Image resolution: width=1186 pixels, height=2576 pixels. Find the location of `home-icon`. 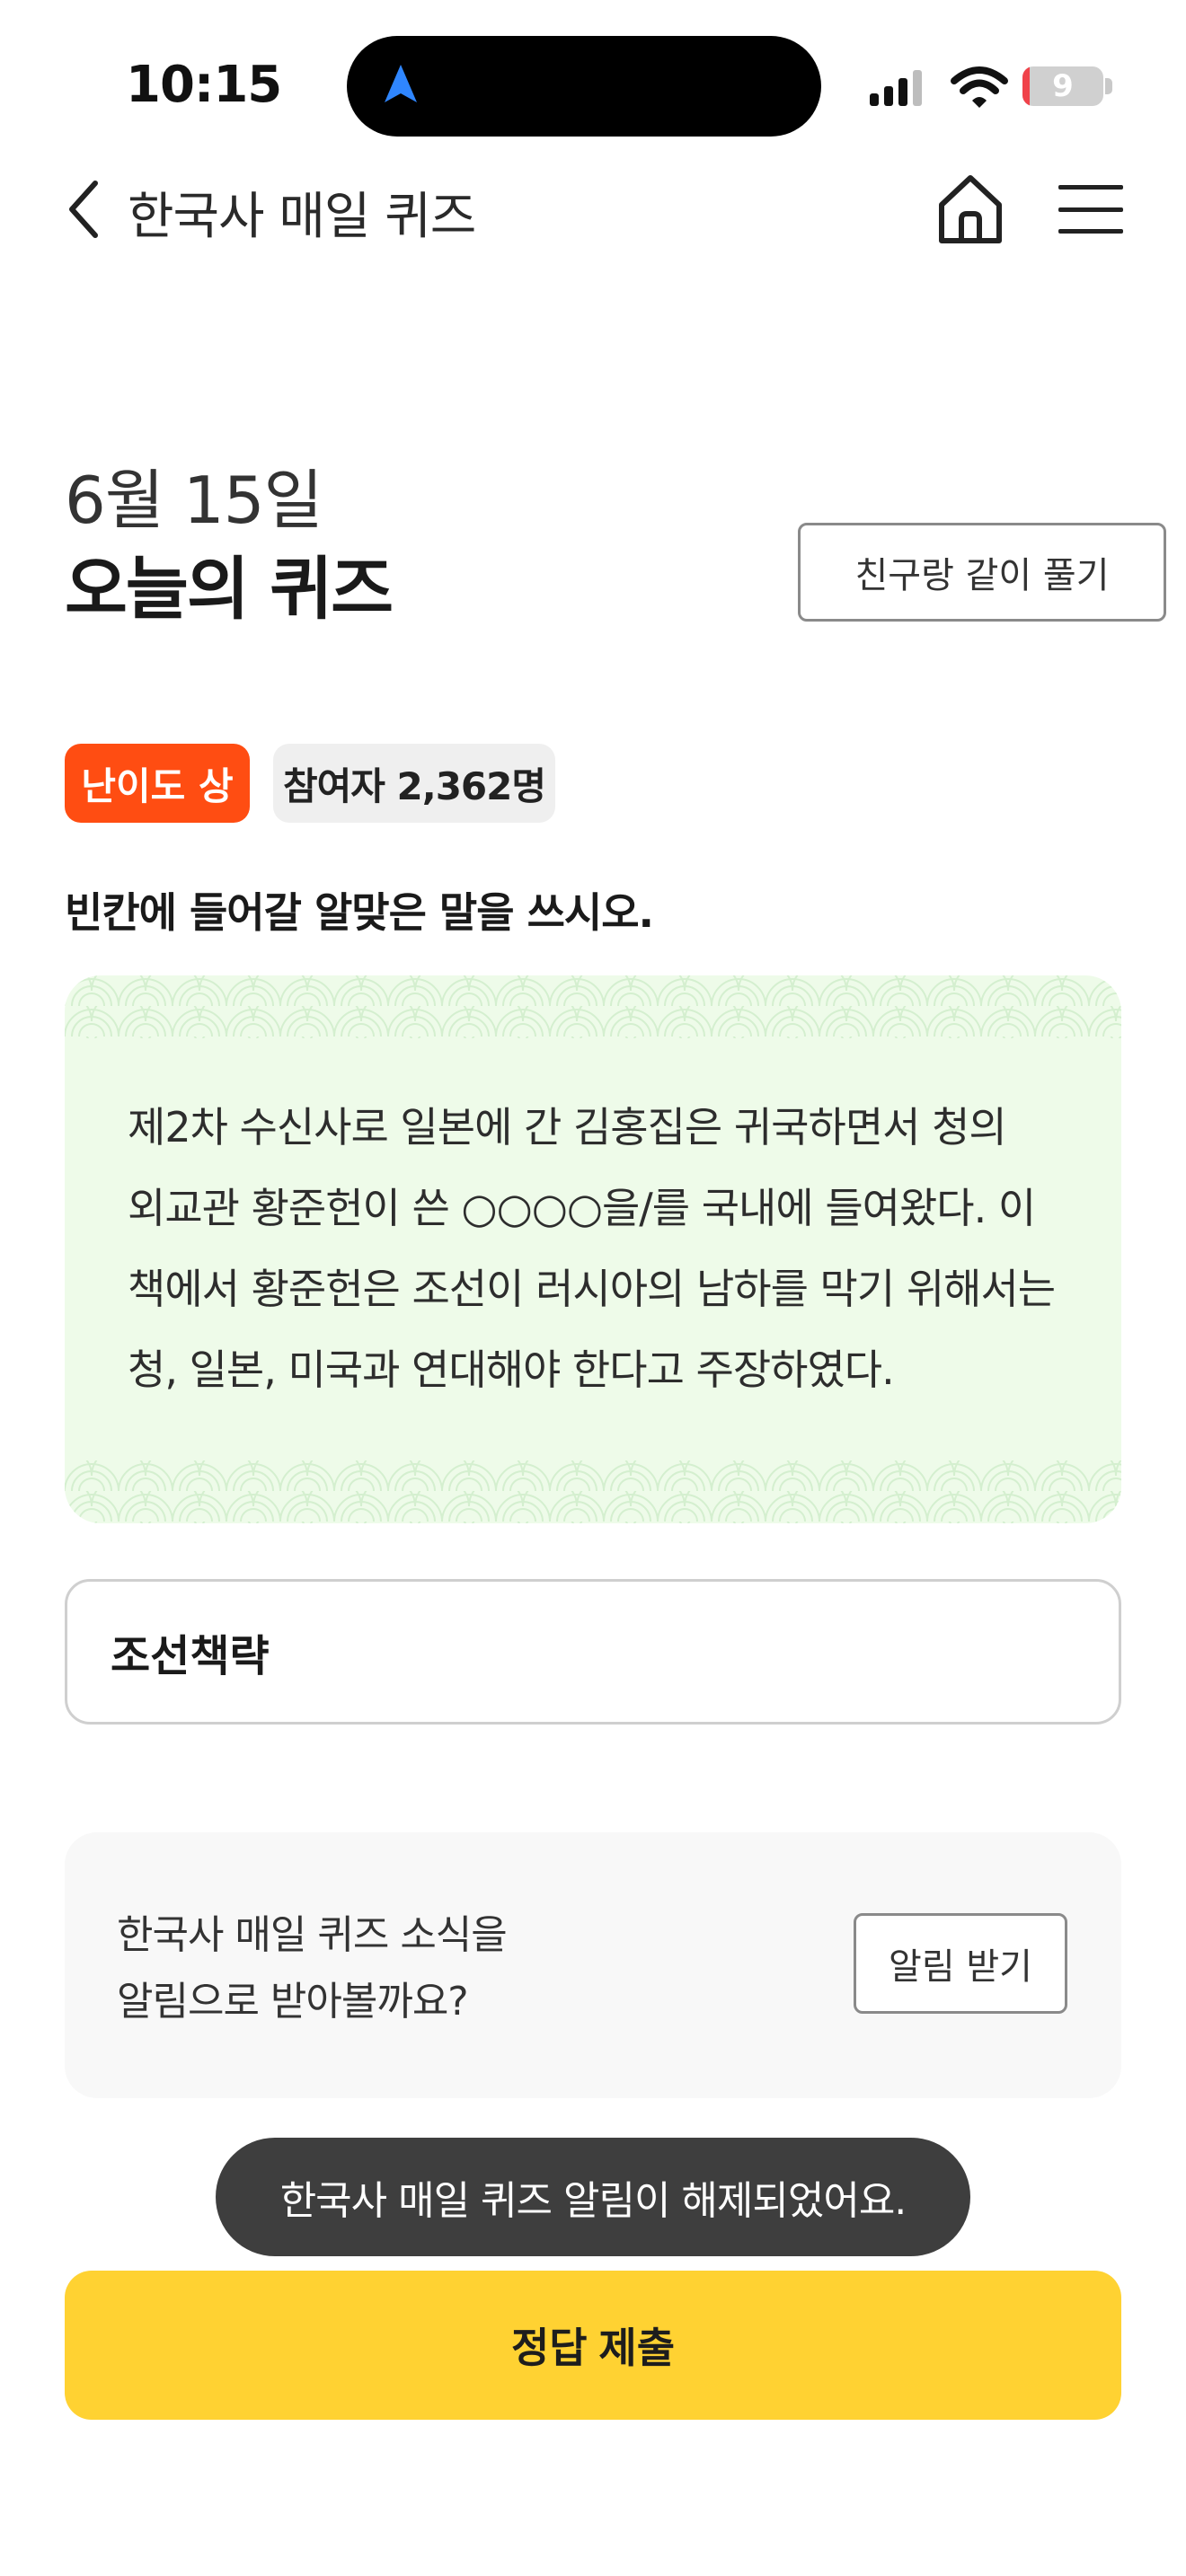

home-icon is located at coordinates (970, 208).